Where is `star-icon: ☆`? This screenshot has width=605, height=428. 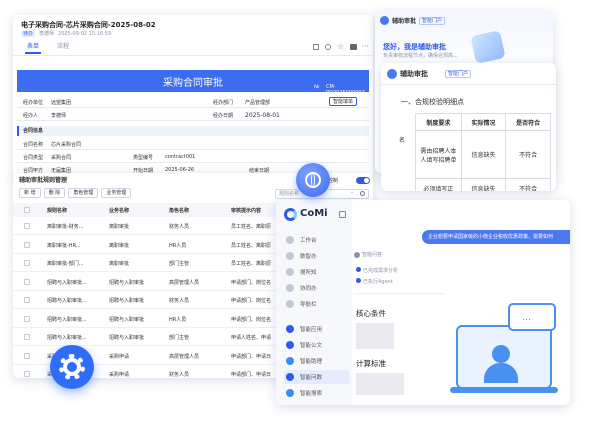
star-icon: ☆ is located at coordinates (340, 46).